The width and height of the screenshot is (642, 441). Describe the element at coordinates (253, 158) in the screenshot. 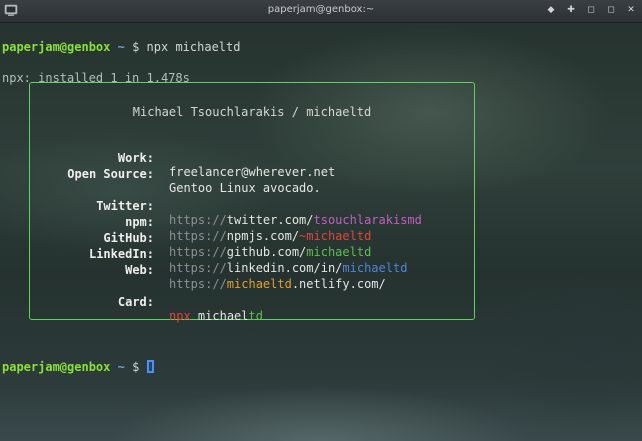

I see `card-row-work: Work: freelancer@wherever.net` at that location.